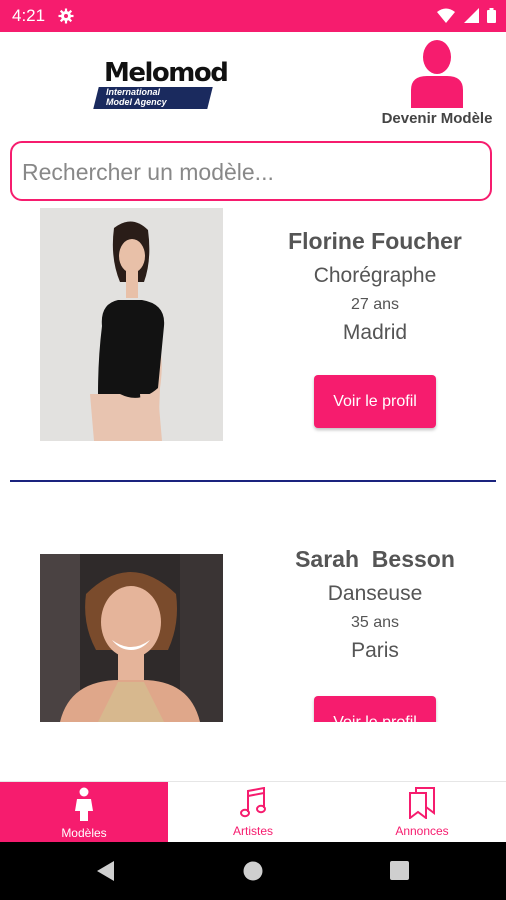  I want to click on model-name: Sarah Besson, so click(375, 559).